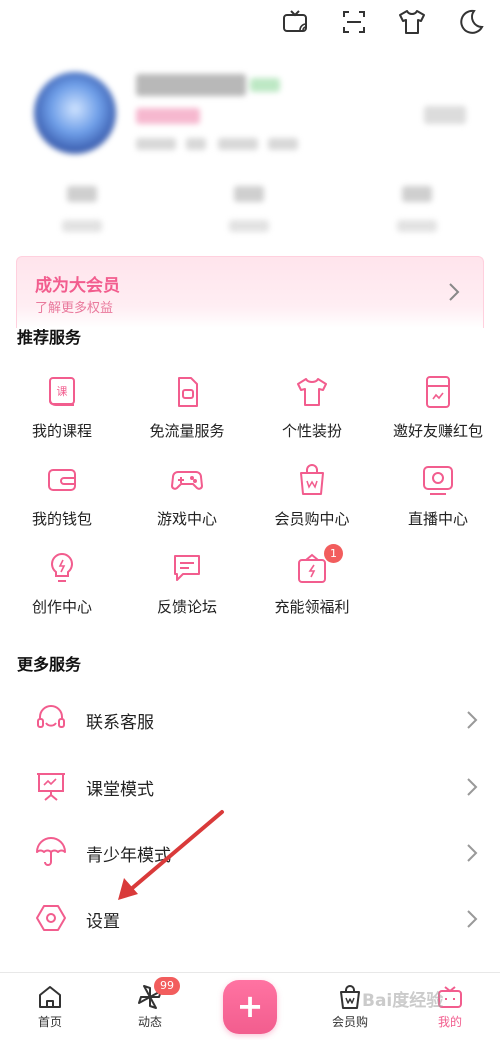 This screenshot has width=500, height=1040. Describe the element at coordinates (120, 723) in the screenshot. I see `more-item-label: 联系客服` at that location.